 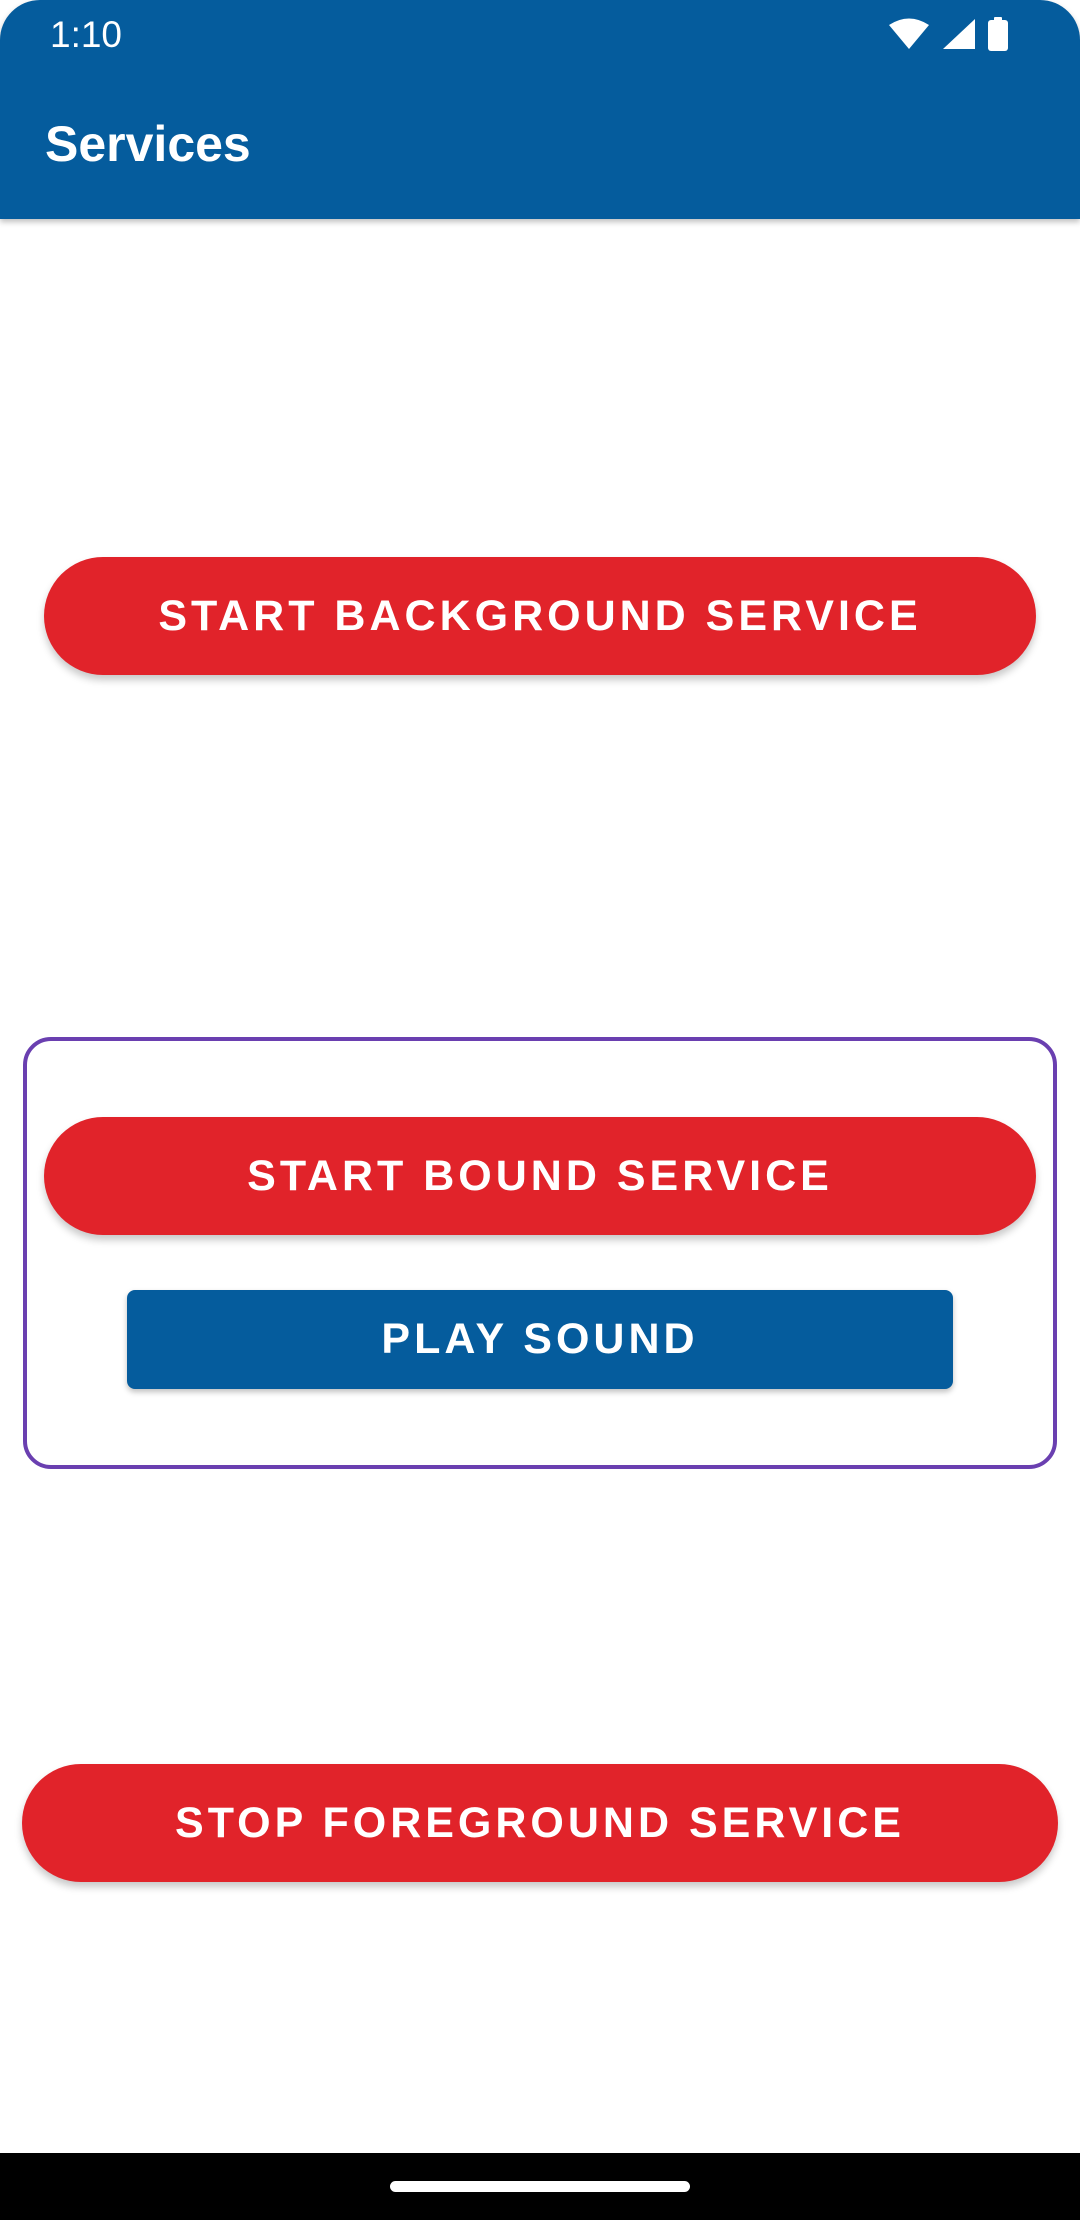 I want to click on battery-icon, so click(x=998, y=34).